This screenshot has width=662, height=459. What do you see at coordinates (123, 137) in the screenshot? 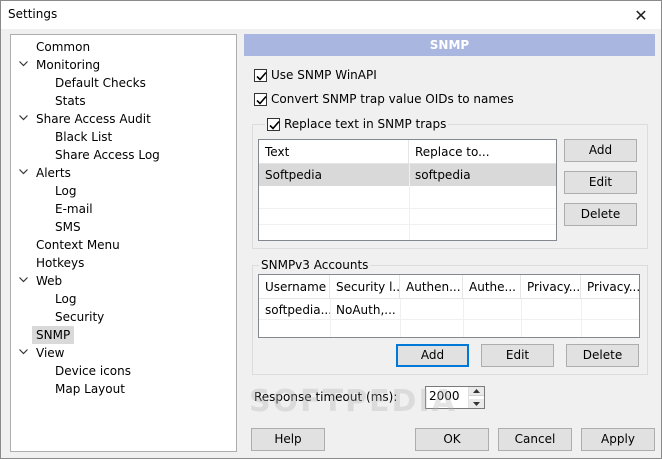
I see `tree-item: Black List` at bounding box center [123, 137].